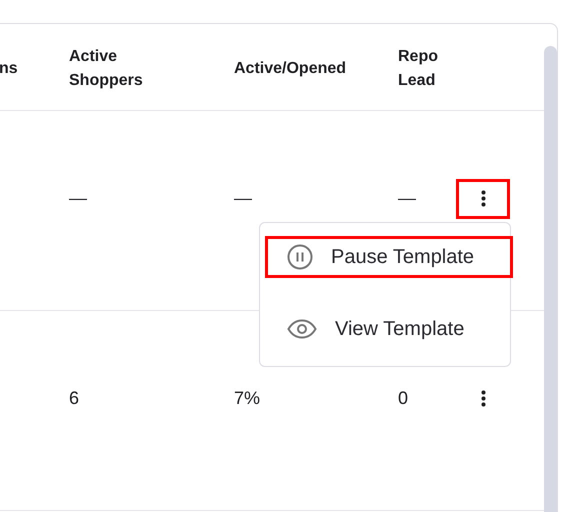 The image size is (566, 512). Describe the element at coordinates (74, 398) in the screenshot. I see `table-cell: 6` at that location.